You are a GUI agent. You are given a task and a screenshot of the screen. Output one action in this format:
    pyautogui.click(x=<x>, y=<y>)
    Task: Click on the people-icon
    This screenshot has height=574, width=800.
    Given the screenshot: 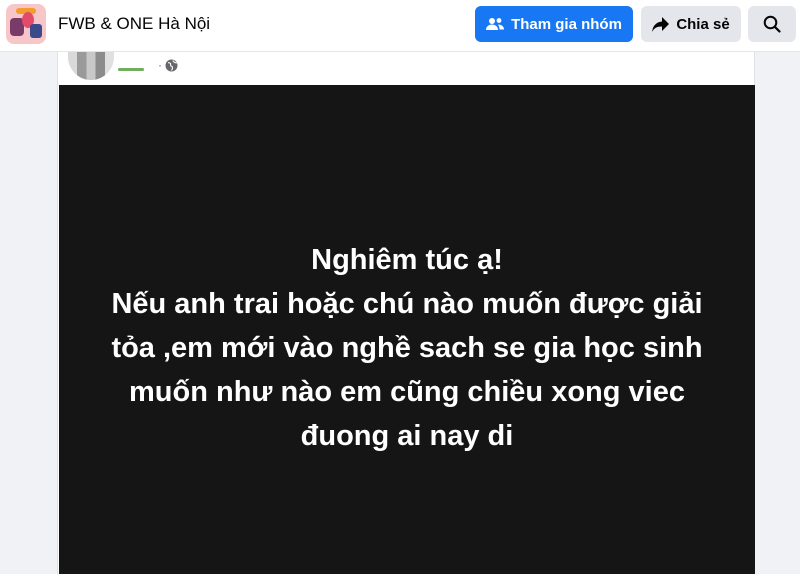 What is the action you would take?
    pyautogui.click(x=495, y=24)
    